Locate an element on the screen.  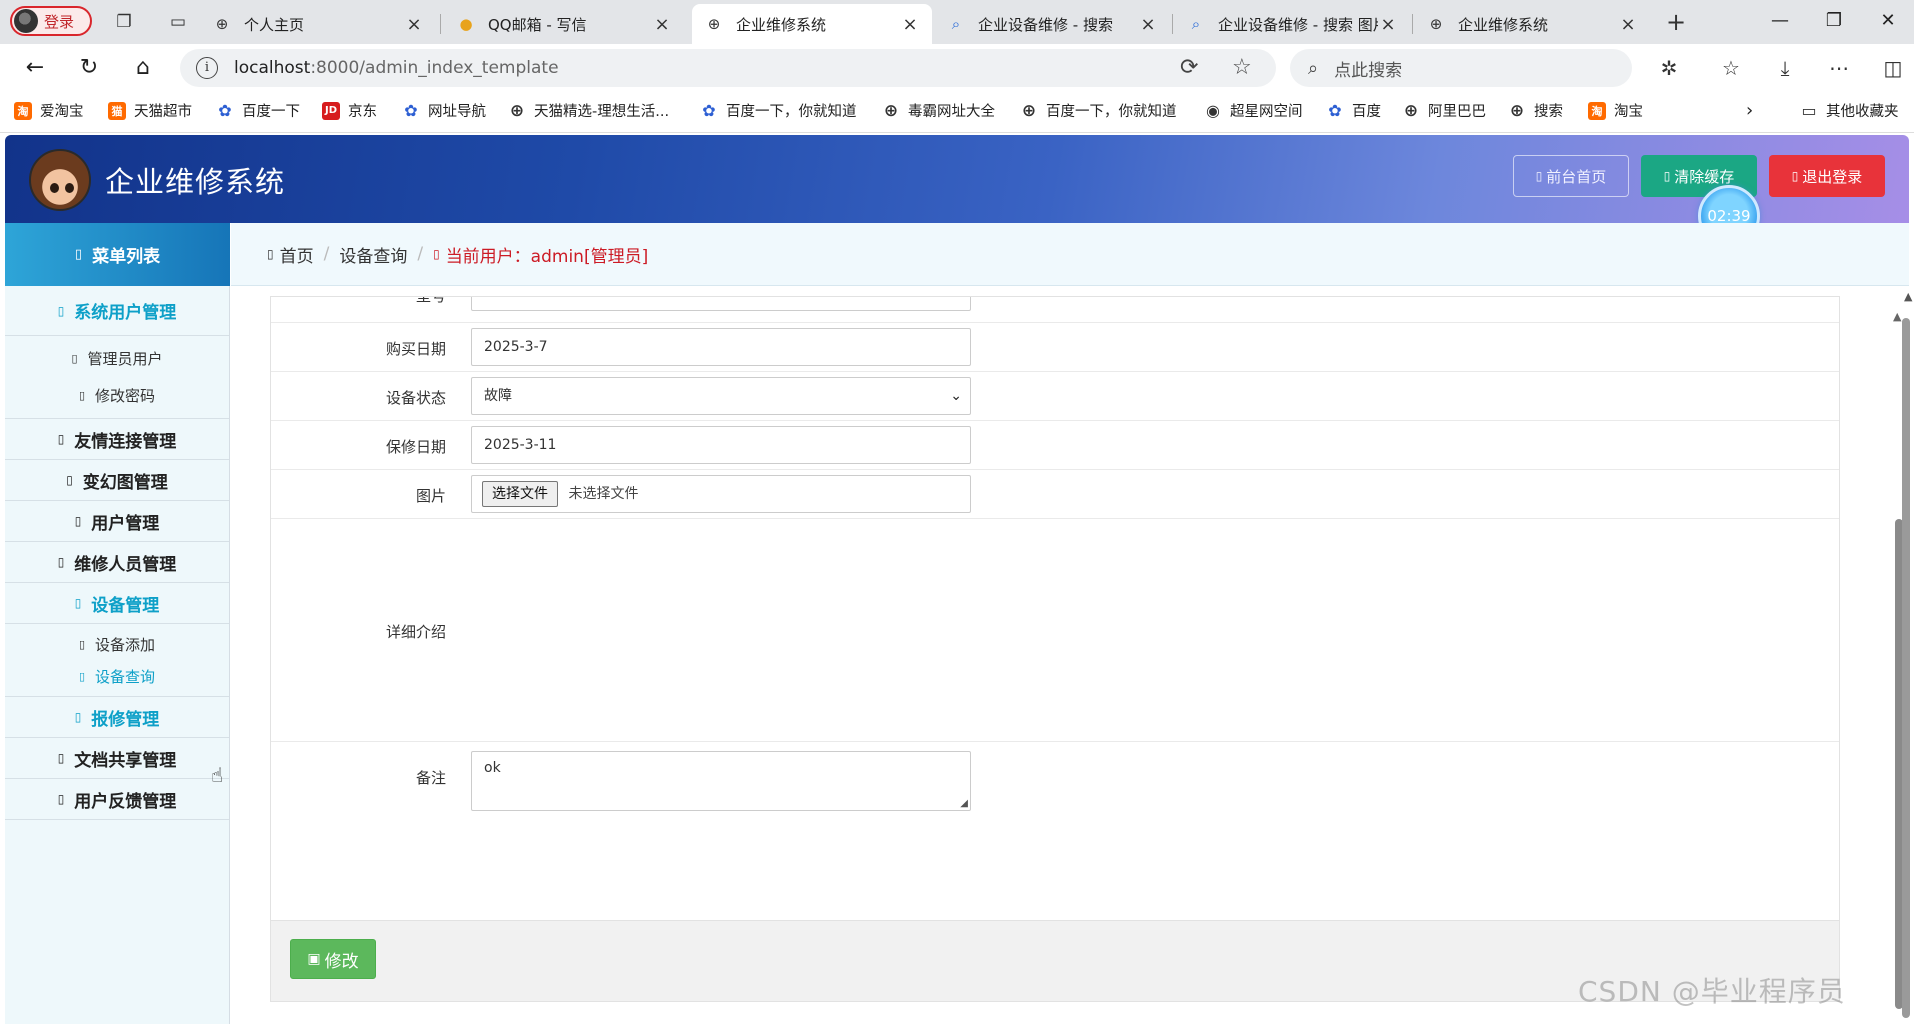
minimize-icon: — is located at coordinates (1780, 21).